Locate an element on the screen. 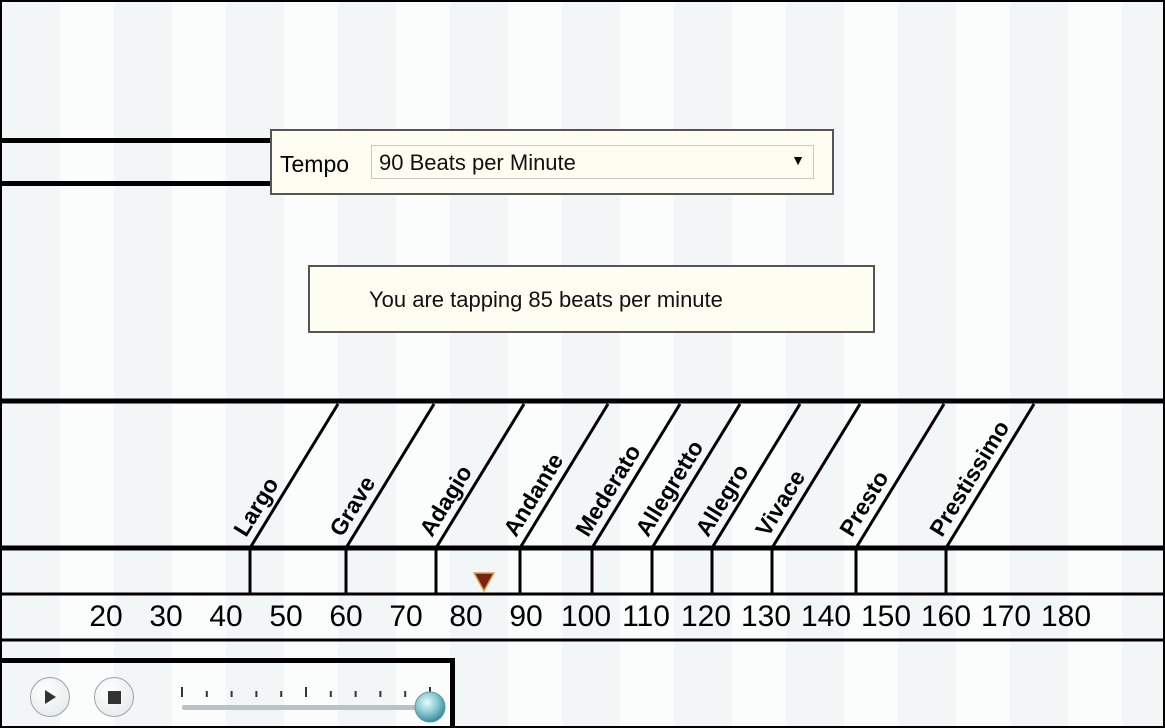  stop-icon is located at coordinates (114, 697).